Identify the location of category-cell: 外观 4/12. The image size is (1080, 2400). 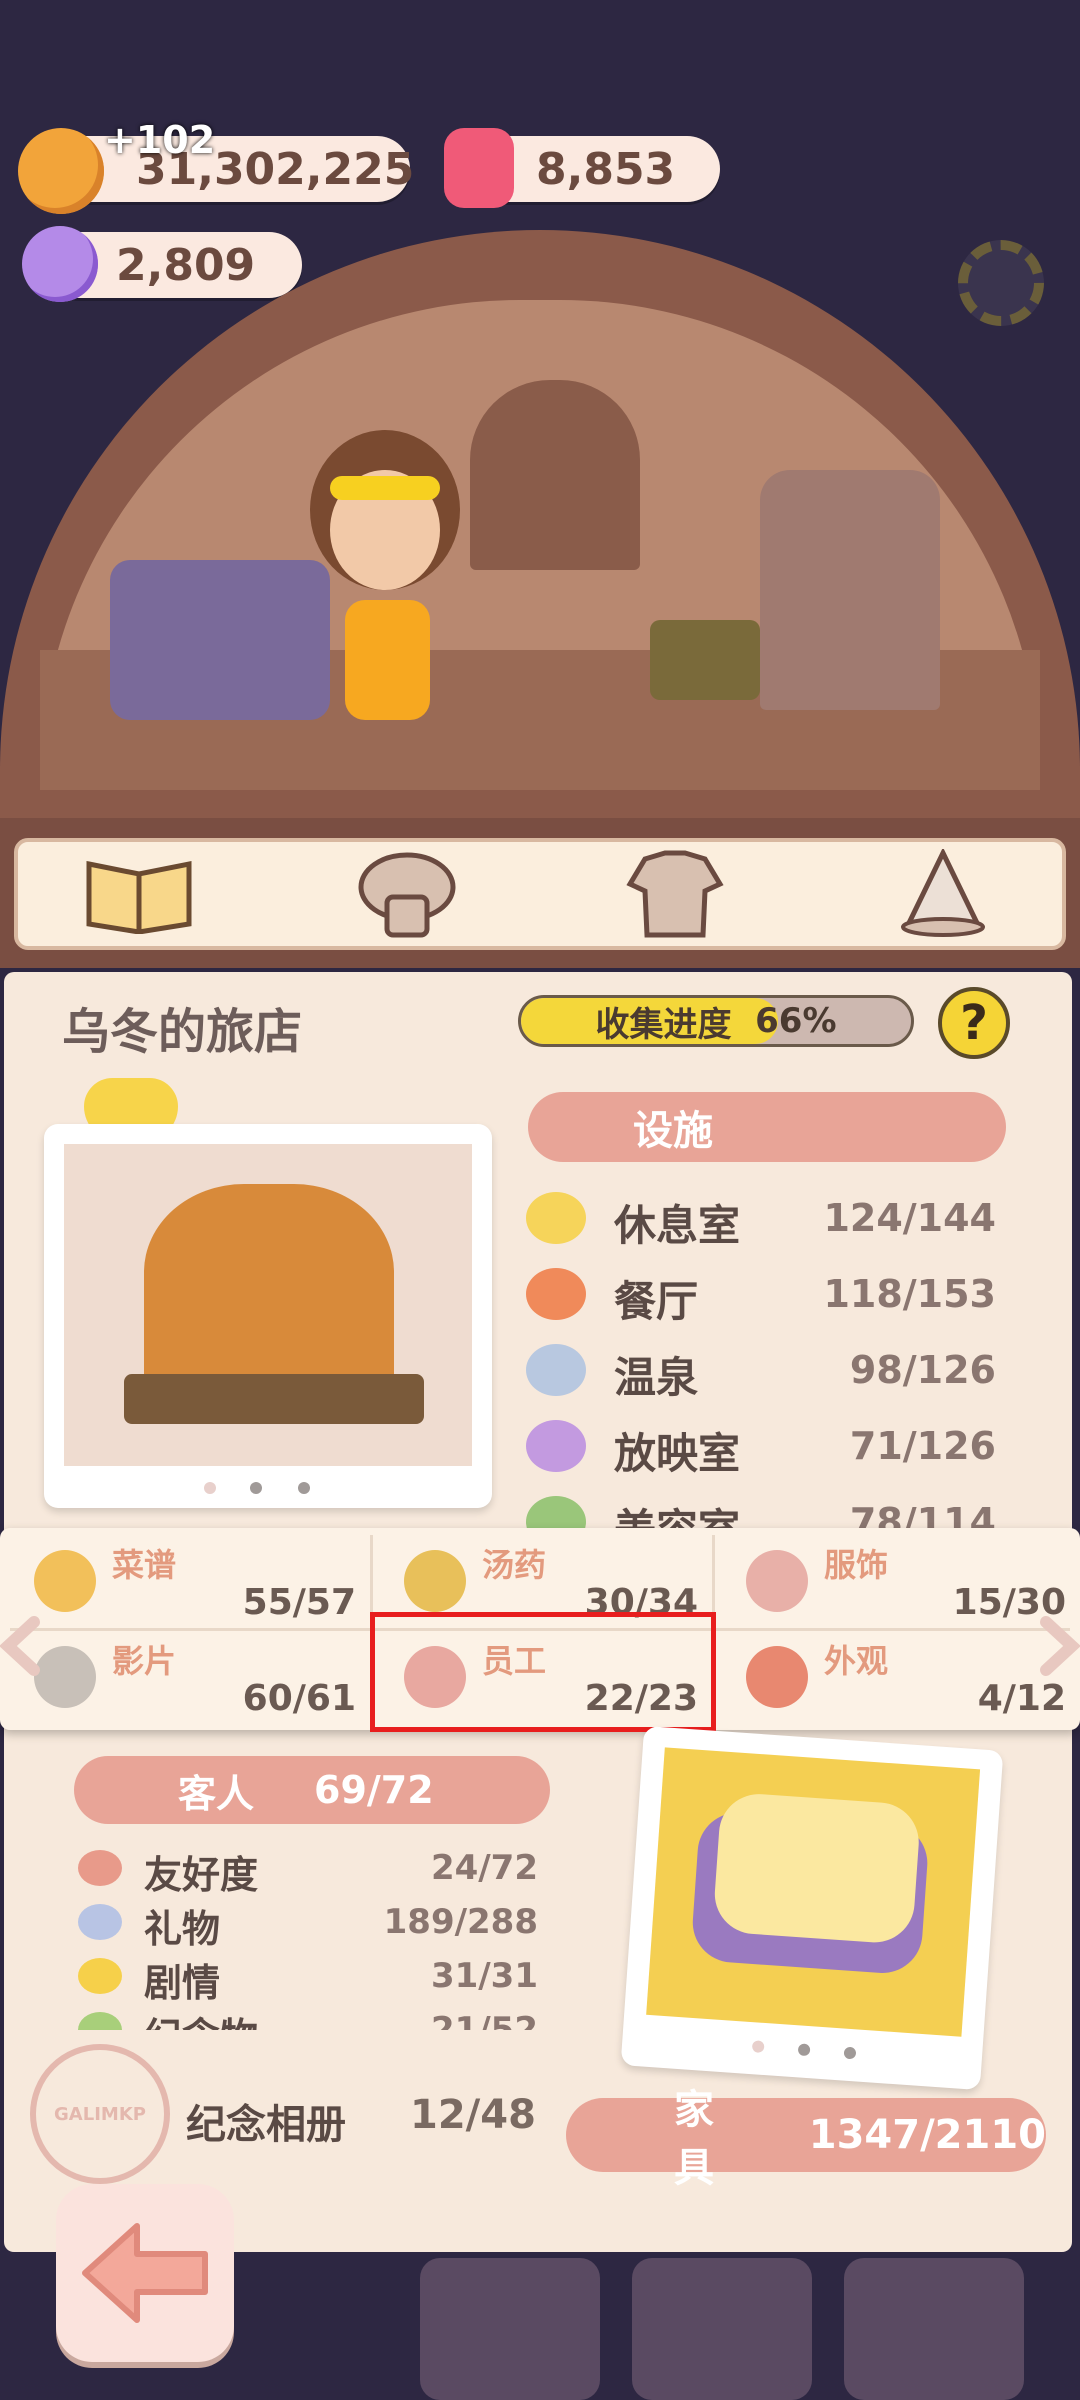
(896, 1674).